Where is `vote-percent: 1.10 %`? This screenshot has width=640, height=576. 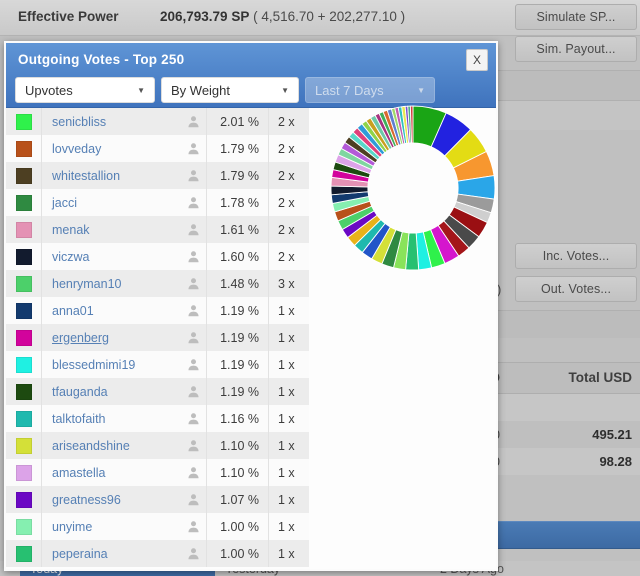 vote-percent: 1.10 % is located at coordinates (238, 472).